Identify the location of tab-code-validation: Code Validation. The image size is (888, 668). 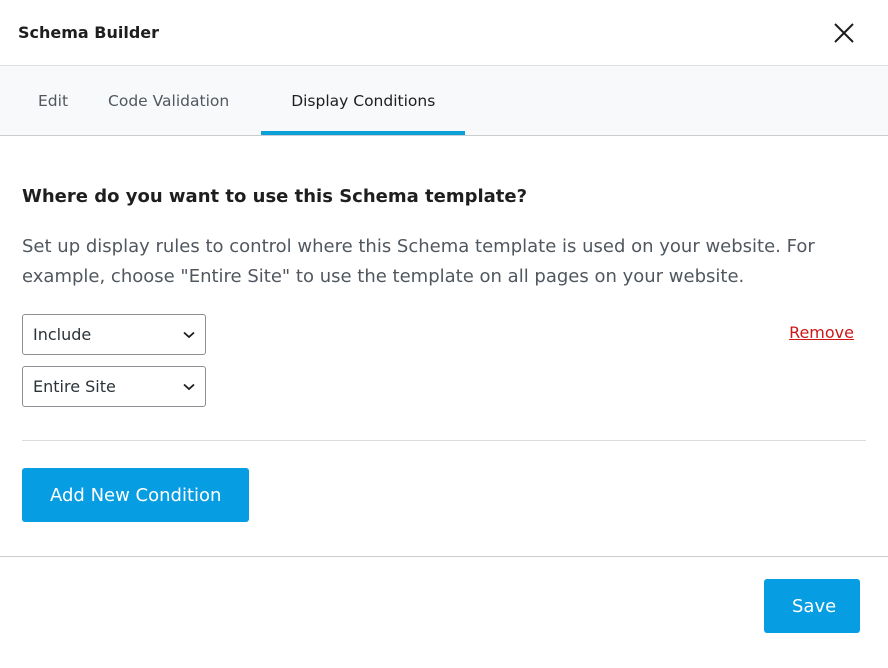
(168, 100).